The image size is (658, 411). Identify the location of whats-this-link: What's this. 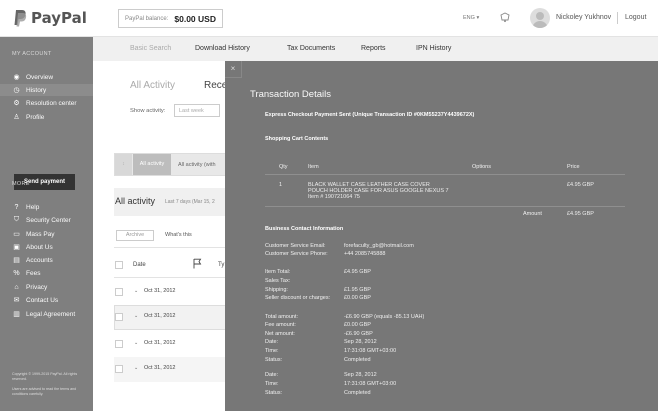
(178, 235).